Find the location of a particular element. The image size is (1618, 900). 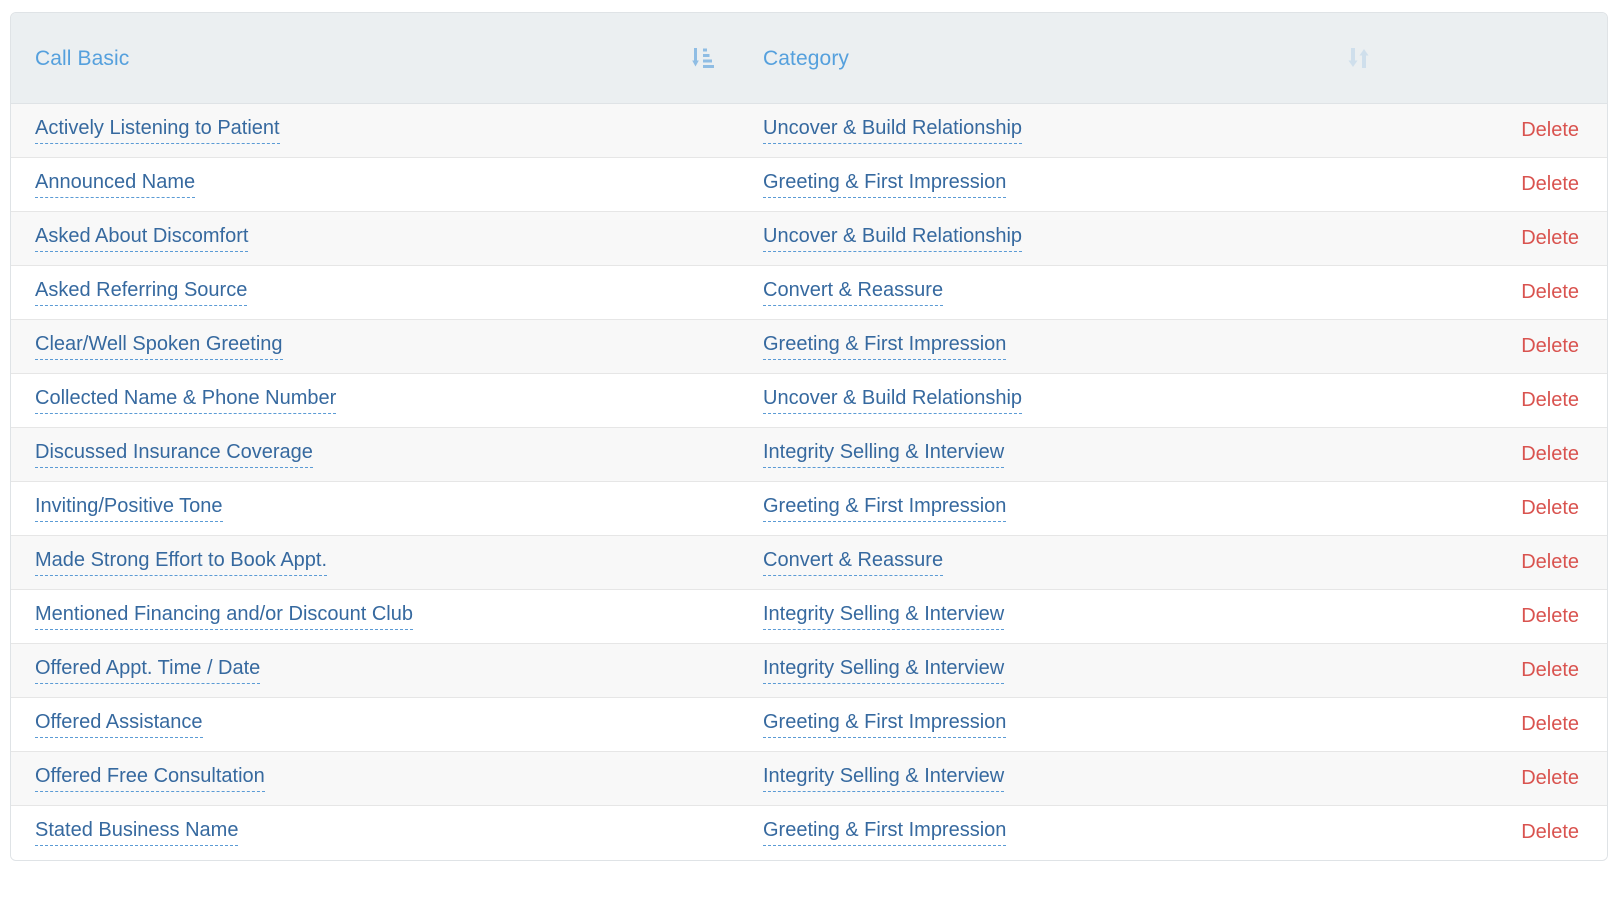

call-basic-link: Offered Assistance is located at coordinates (119, 724).